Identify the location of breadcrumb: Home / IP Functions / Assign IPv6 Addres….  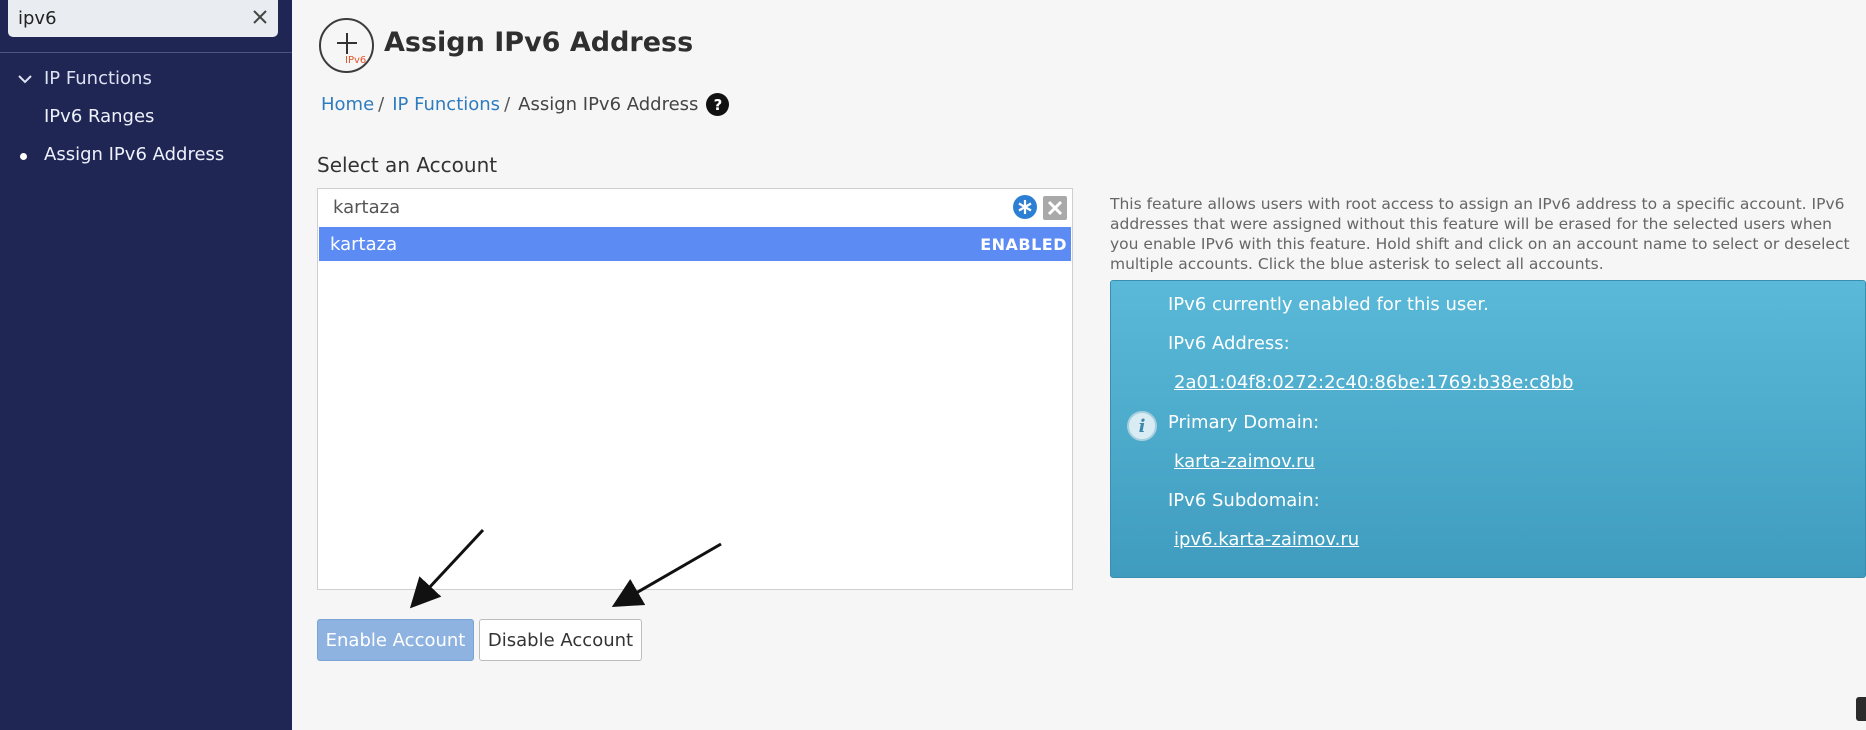
(525, 104).